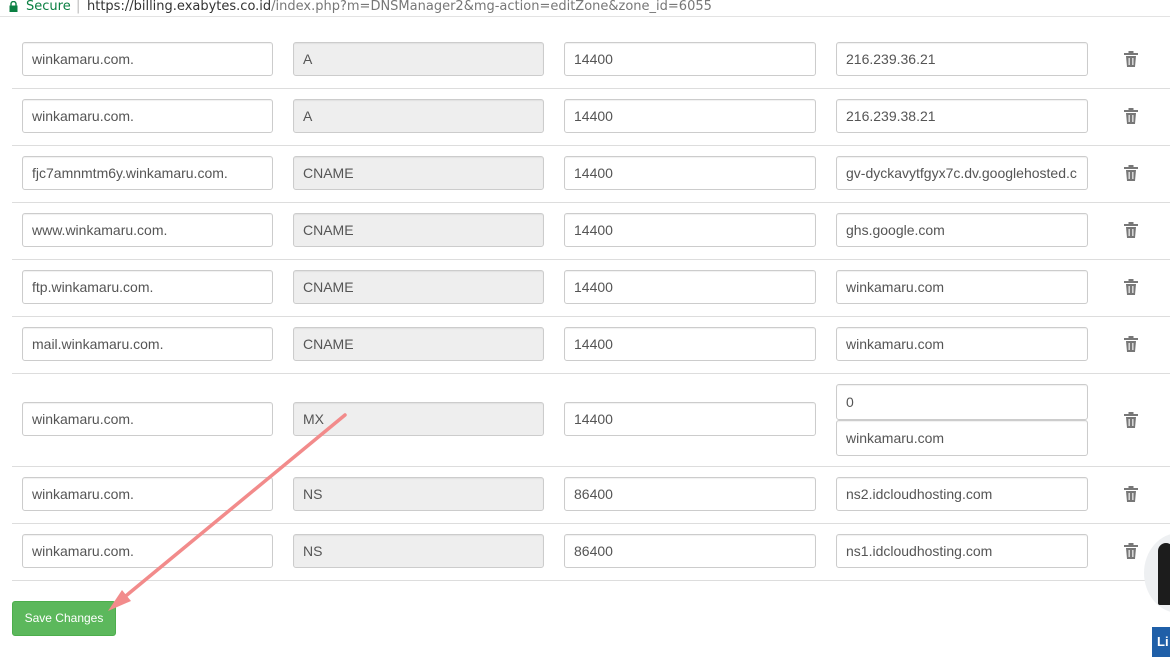  Describe the element at coordinates (147, 173) in the screenshot. I see `record-name-input: fjc7amnmtm6y.winkamaru.com.` at that location.